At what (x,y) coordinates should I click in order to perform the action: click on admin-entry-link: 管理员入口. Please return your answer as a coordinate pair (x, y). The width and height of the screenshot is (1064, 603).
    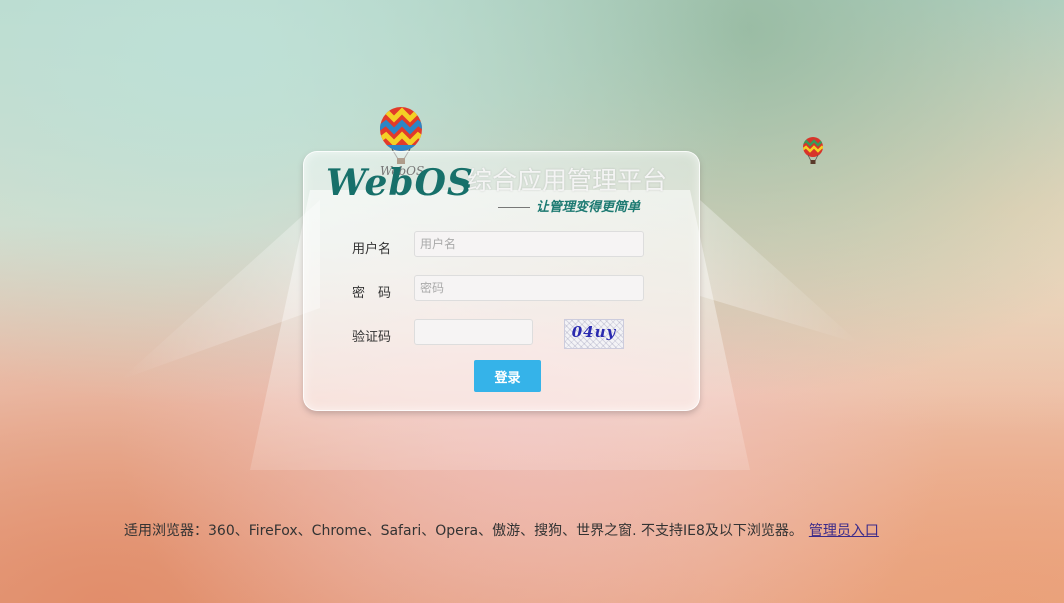
    Looking at the image, I should click on (844, 531).